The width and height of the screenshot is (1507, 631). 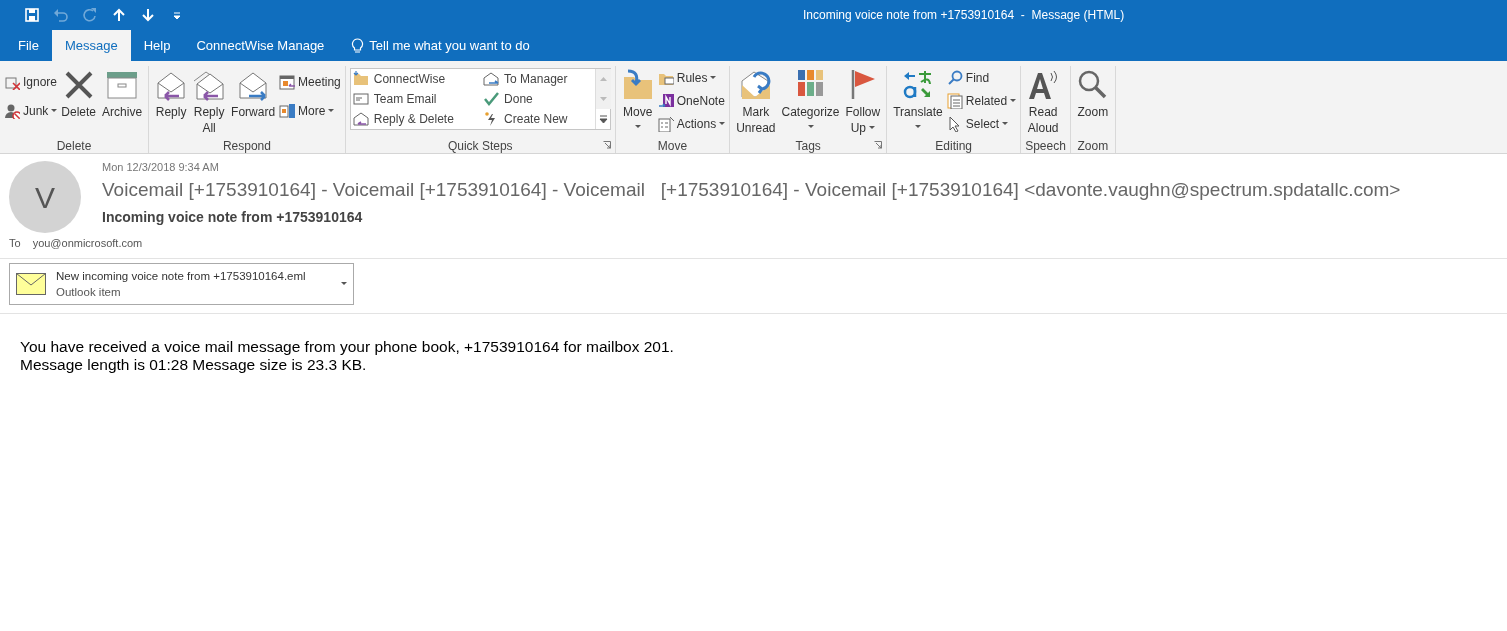 I want to click on ribbon-button: OneNote, so click(x=691, y=100).